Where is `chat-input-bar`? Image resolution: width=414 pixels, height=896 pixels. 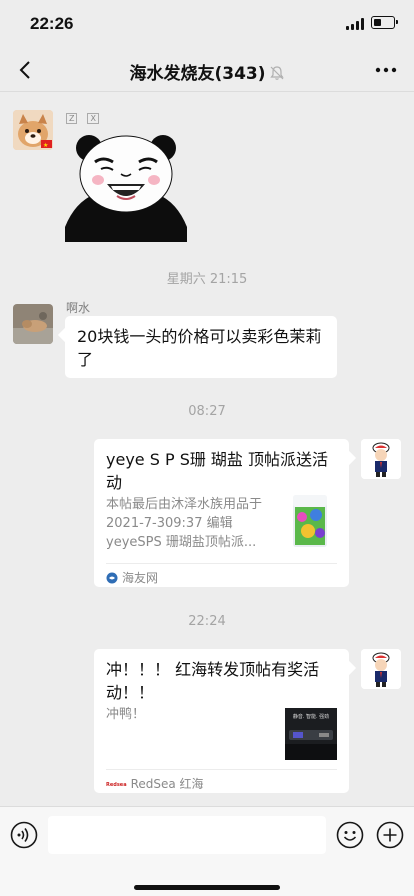
chat-input-bar is located at coordinates (207, 851).